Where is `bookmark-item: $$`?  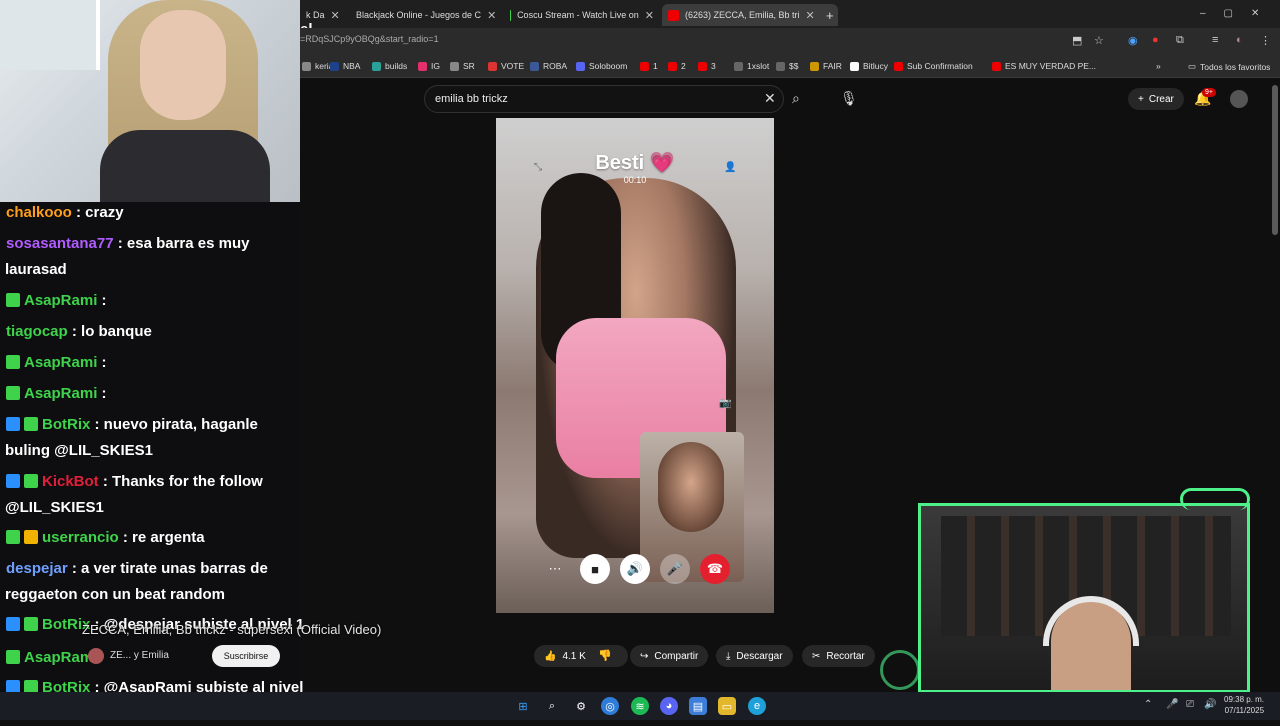 bookmark-item: $$ is located at coordinates (787, 66).